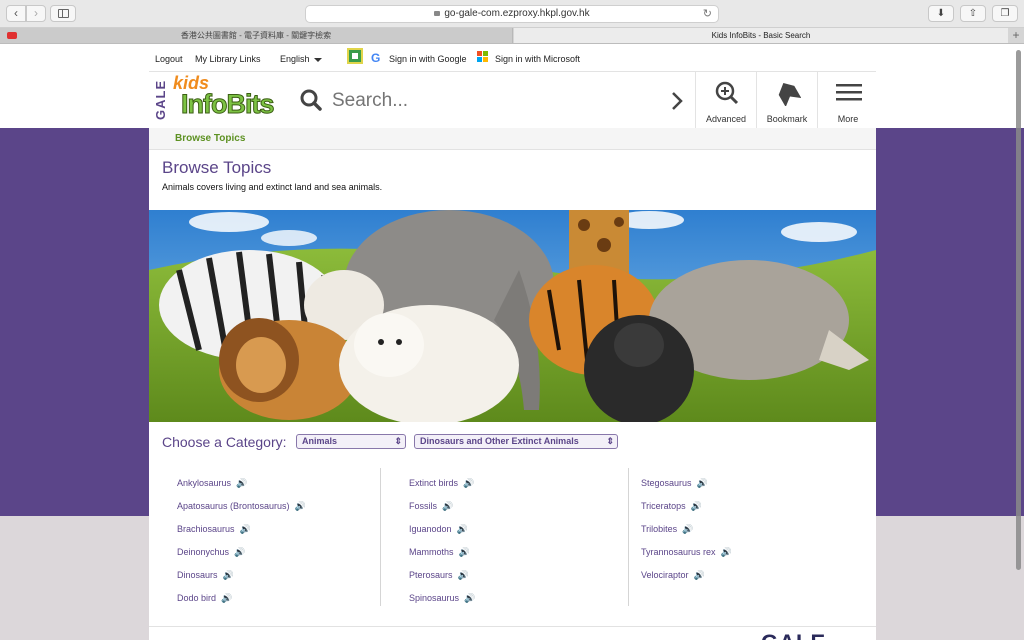  Describe the element at coordinates (667, 529) in the screenshot. I see `topic-link: Trilobites 🔊` at that location.